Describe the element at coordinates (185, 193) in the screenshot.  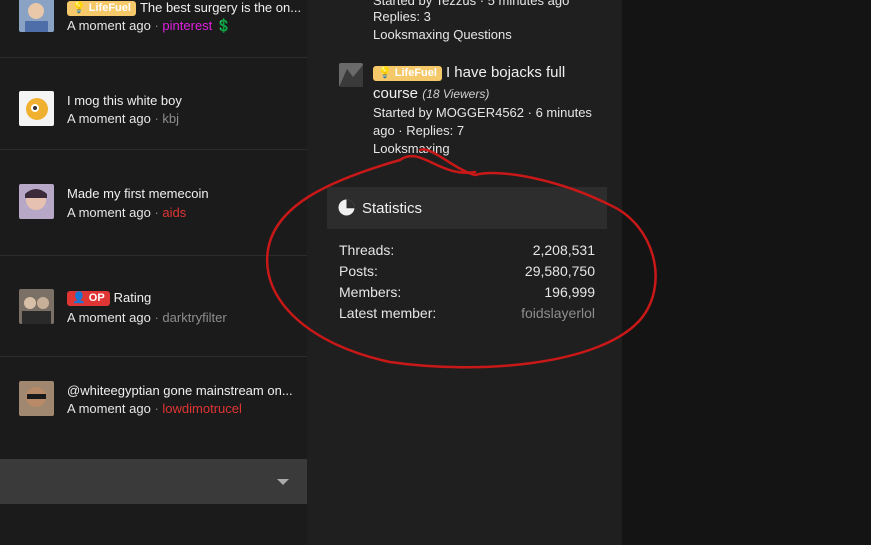
I see `thread-title: Made my first memecoin` at that location.